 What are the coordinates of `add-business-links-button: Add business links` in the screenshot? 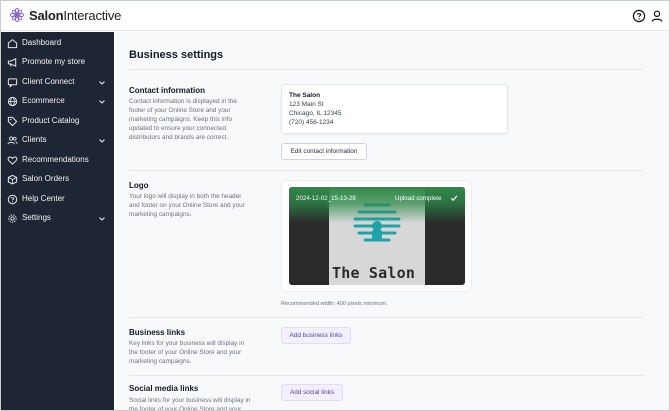 It's located at (316, 335).